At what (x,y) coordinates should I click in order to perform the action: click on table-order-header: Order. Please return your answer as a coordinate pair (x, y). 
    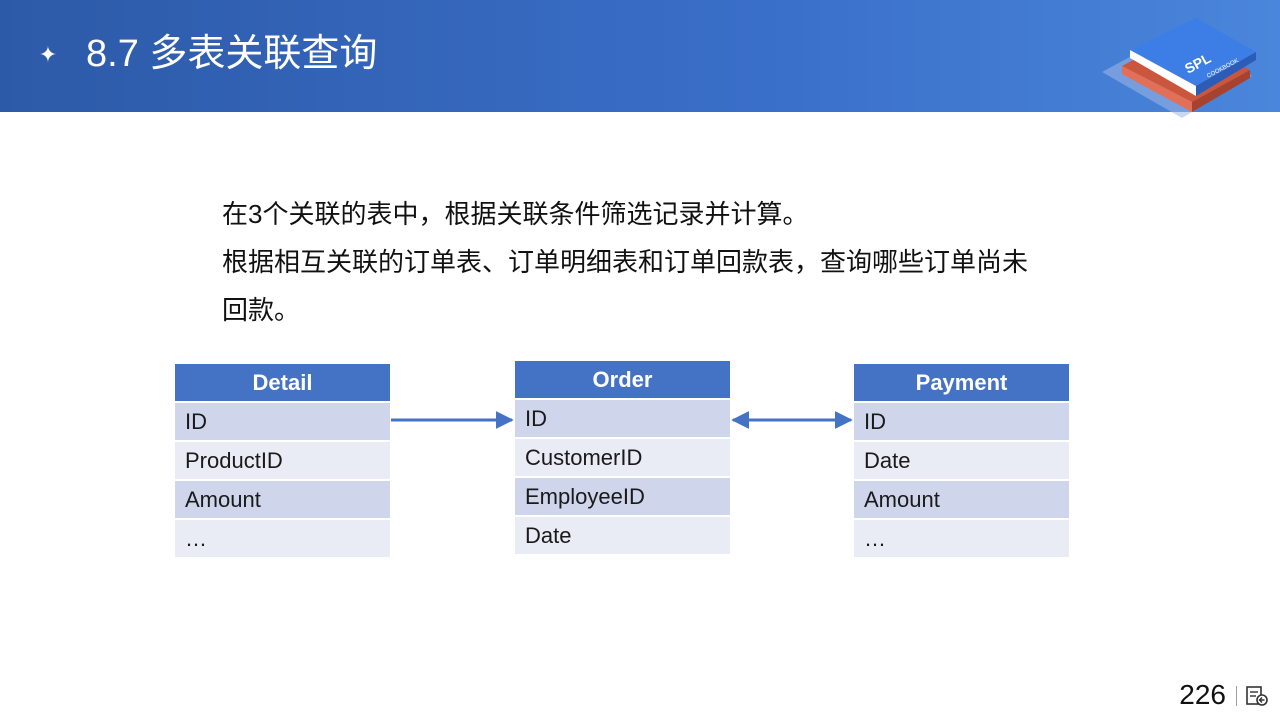
    Looking at the image, I should click on (622, 379).